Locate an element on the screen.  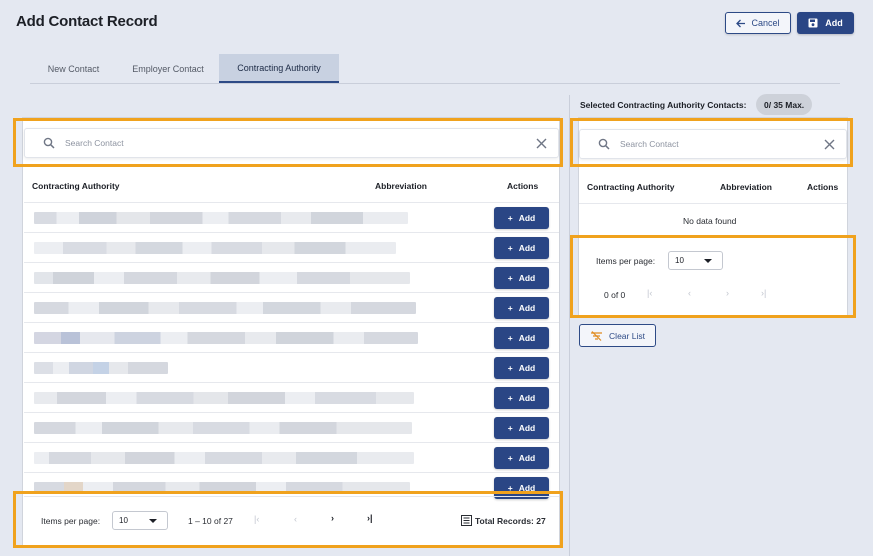
tab-new-contact: New Contact is located at coordinates (73, 68).